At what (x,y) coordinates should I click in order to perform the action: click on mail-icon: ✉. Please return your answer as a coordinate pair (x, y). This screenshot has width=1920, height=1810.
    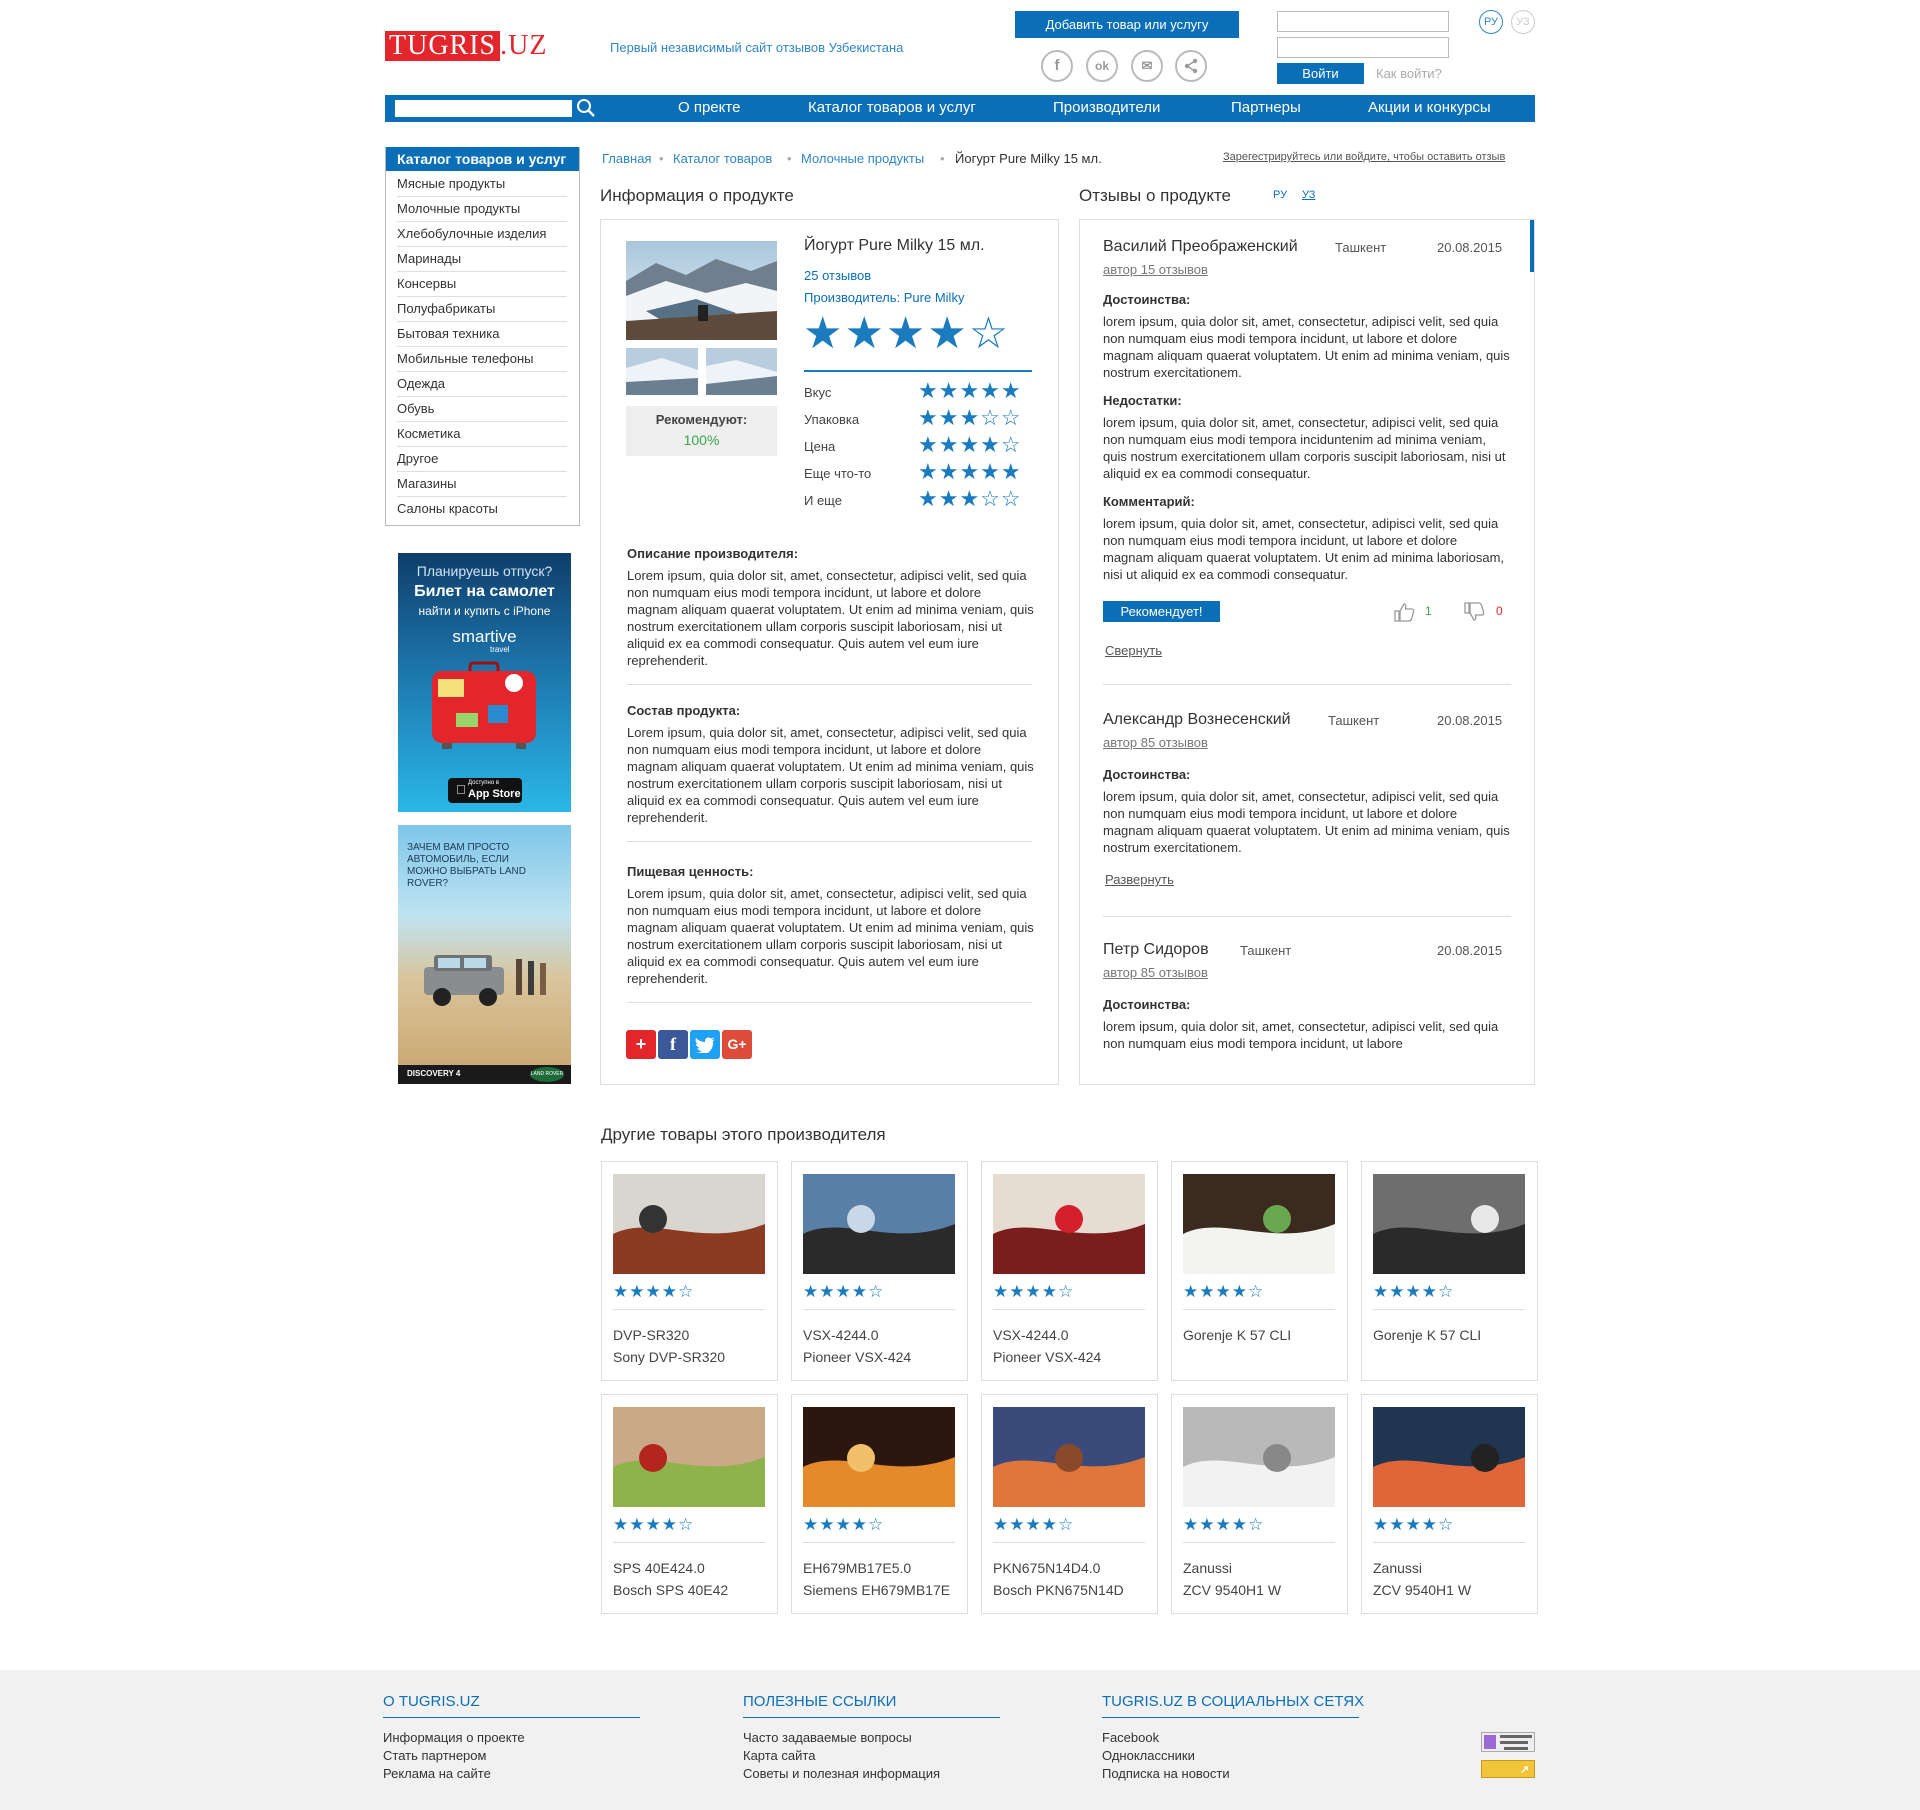
    Looking at the image, I should click on (1147, 66).